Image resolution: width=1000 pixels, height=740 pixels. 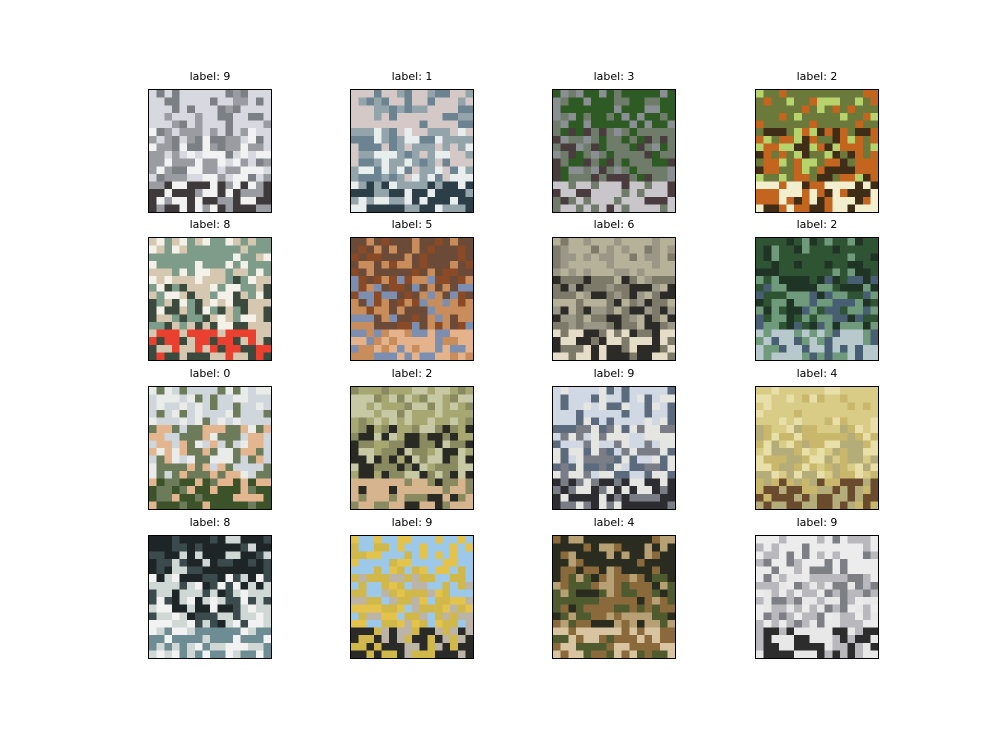 I want to click on airplane-image, so click(x=210, y=448).